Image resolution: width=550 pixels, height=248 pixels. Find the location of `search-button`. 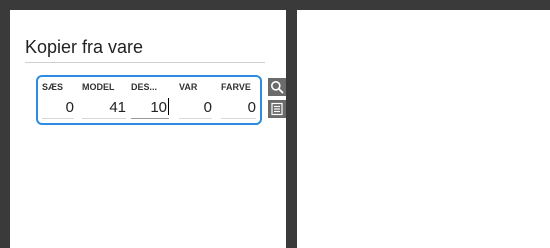

search-button is located at coordinates (277, 87).